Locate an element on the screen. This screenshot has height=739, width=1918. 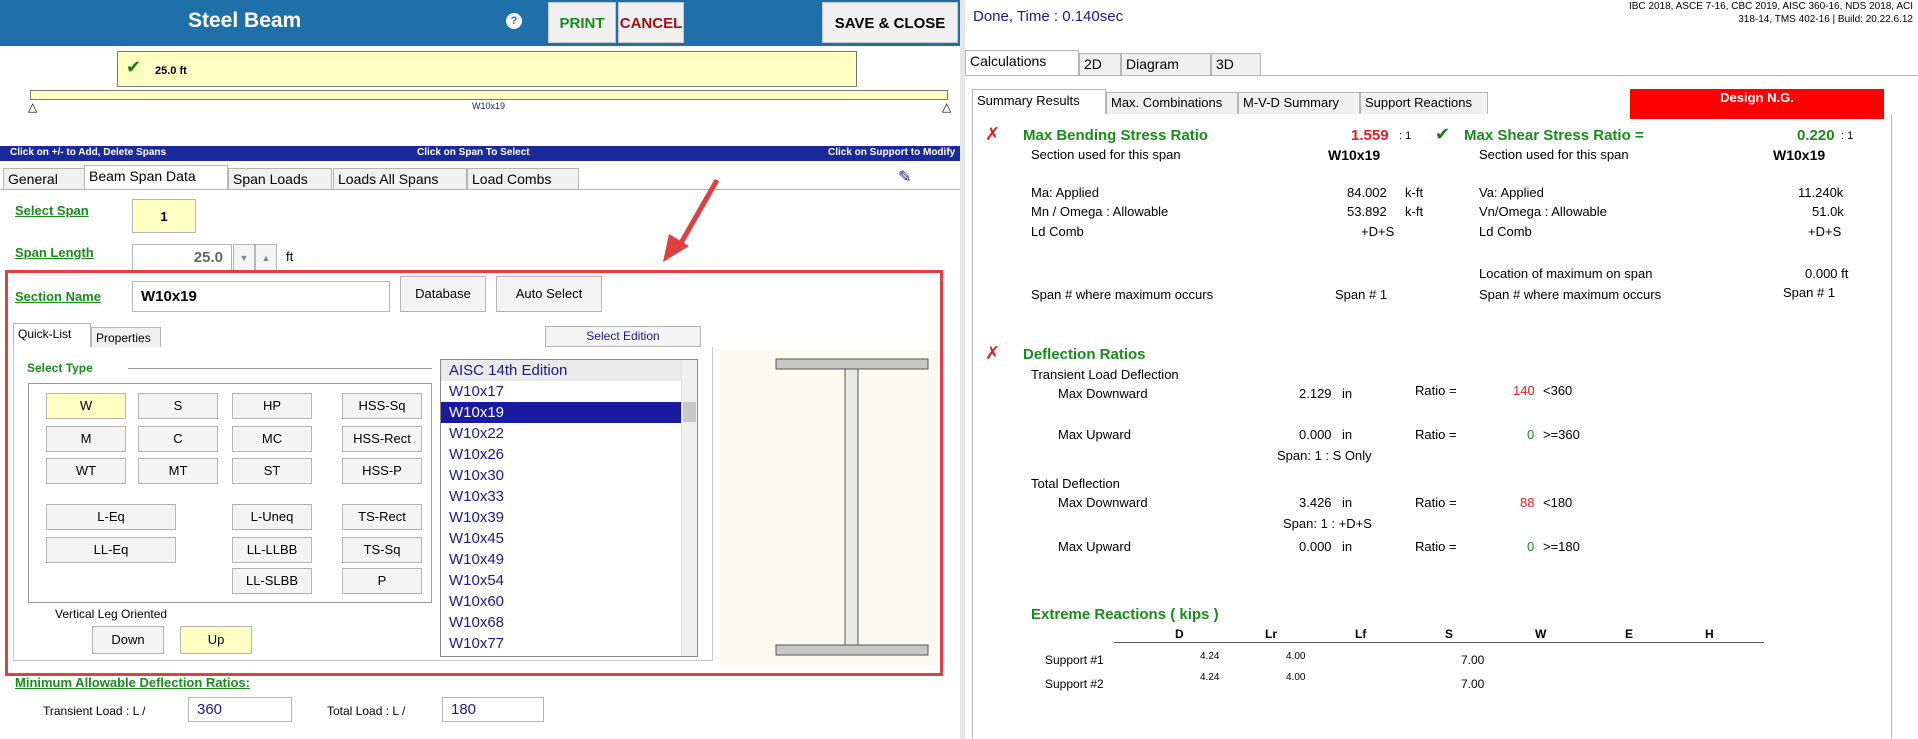
database-button: Database is located at coordinates (443, 294).